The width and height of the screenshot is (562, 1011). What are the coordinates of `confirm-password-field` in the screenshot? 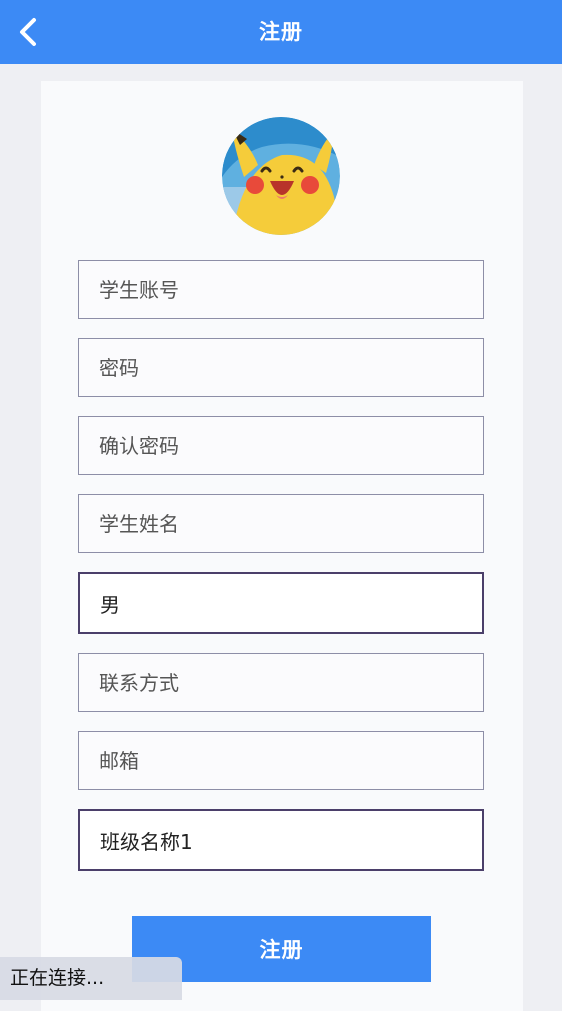 It's located at (281, 445).